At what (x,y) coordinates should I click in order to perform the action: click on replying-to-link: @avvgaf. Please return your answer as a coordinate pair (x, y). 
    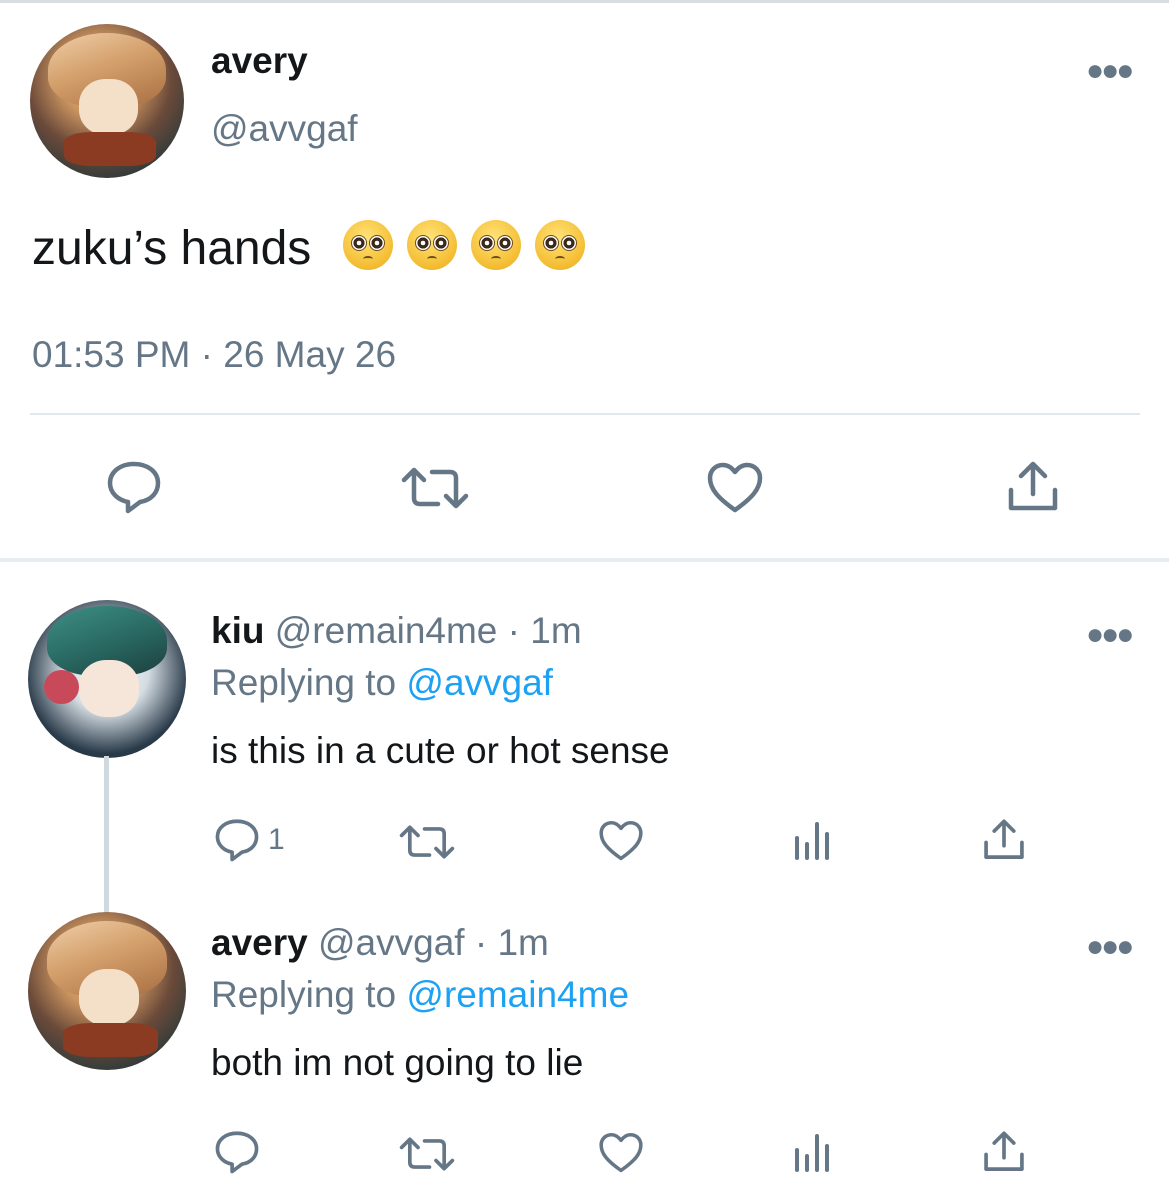
    Looking at the image, I should click on (479, 682).